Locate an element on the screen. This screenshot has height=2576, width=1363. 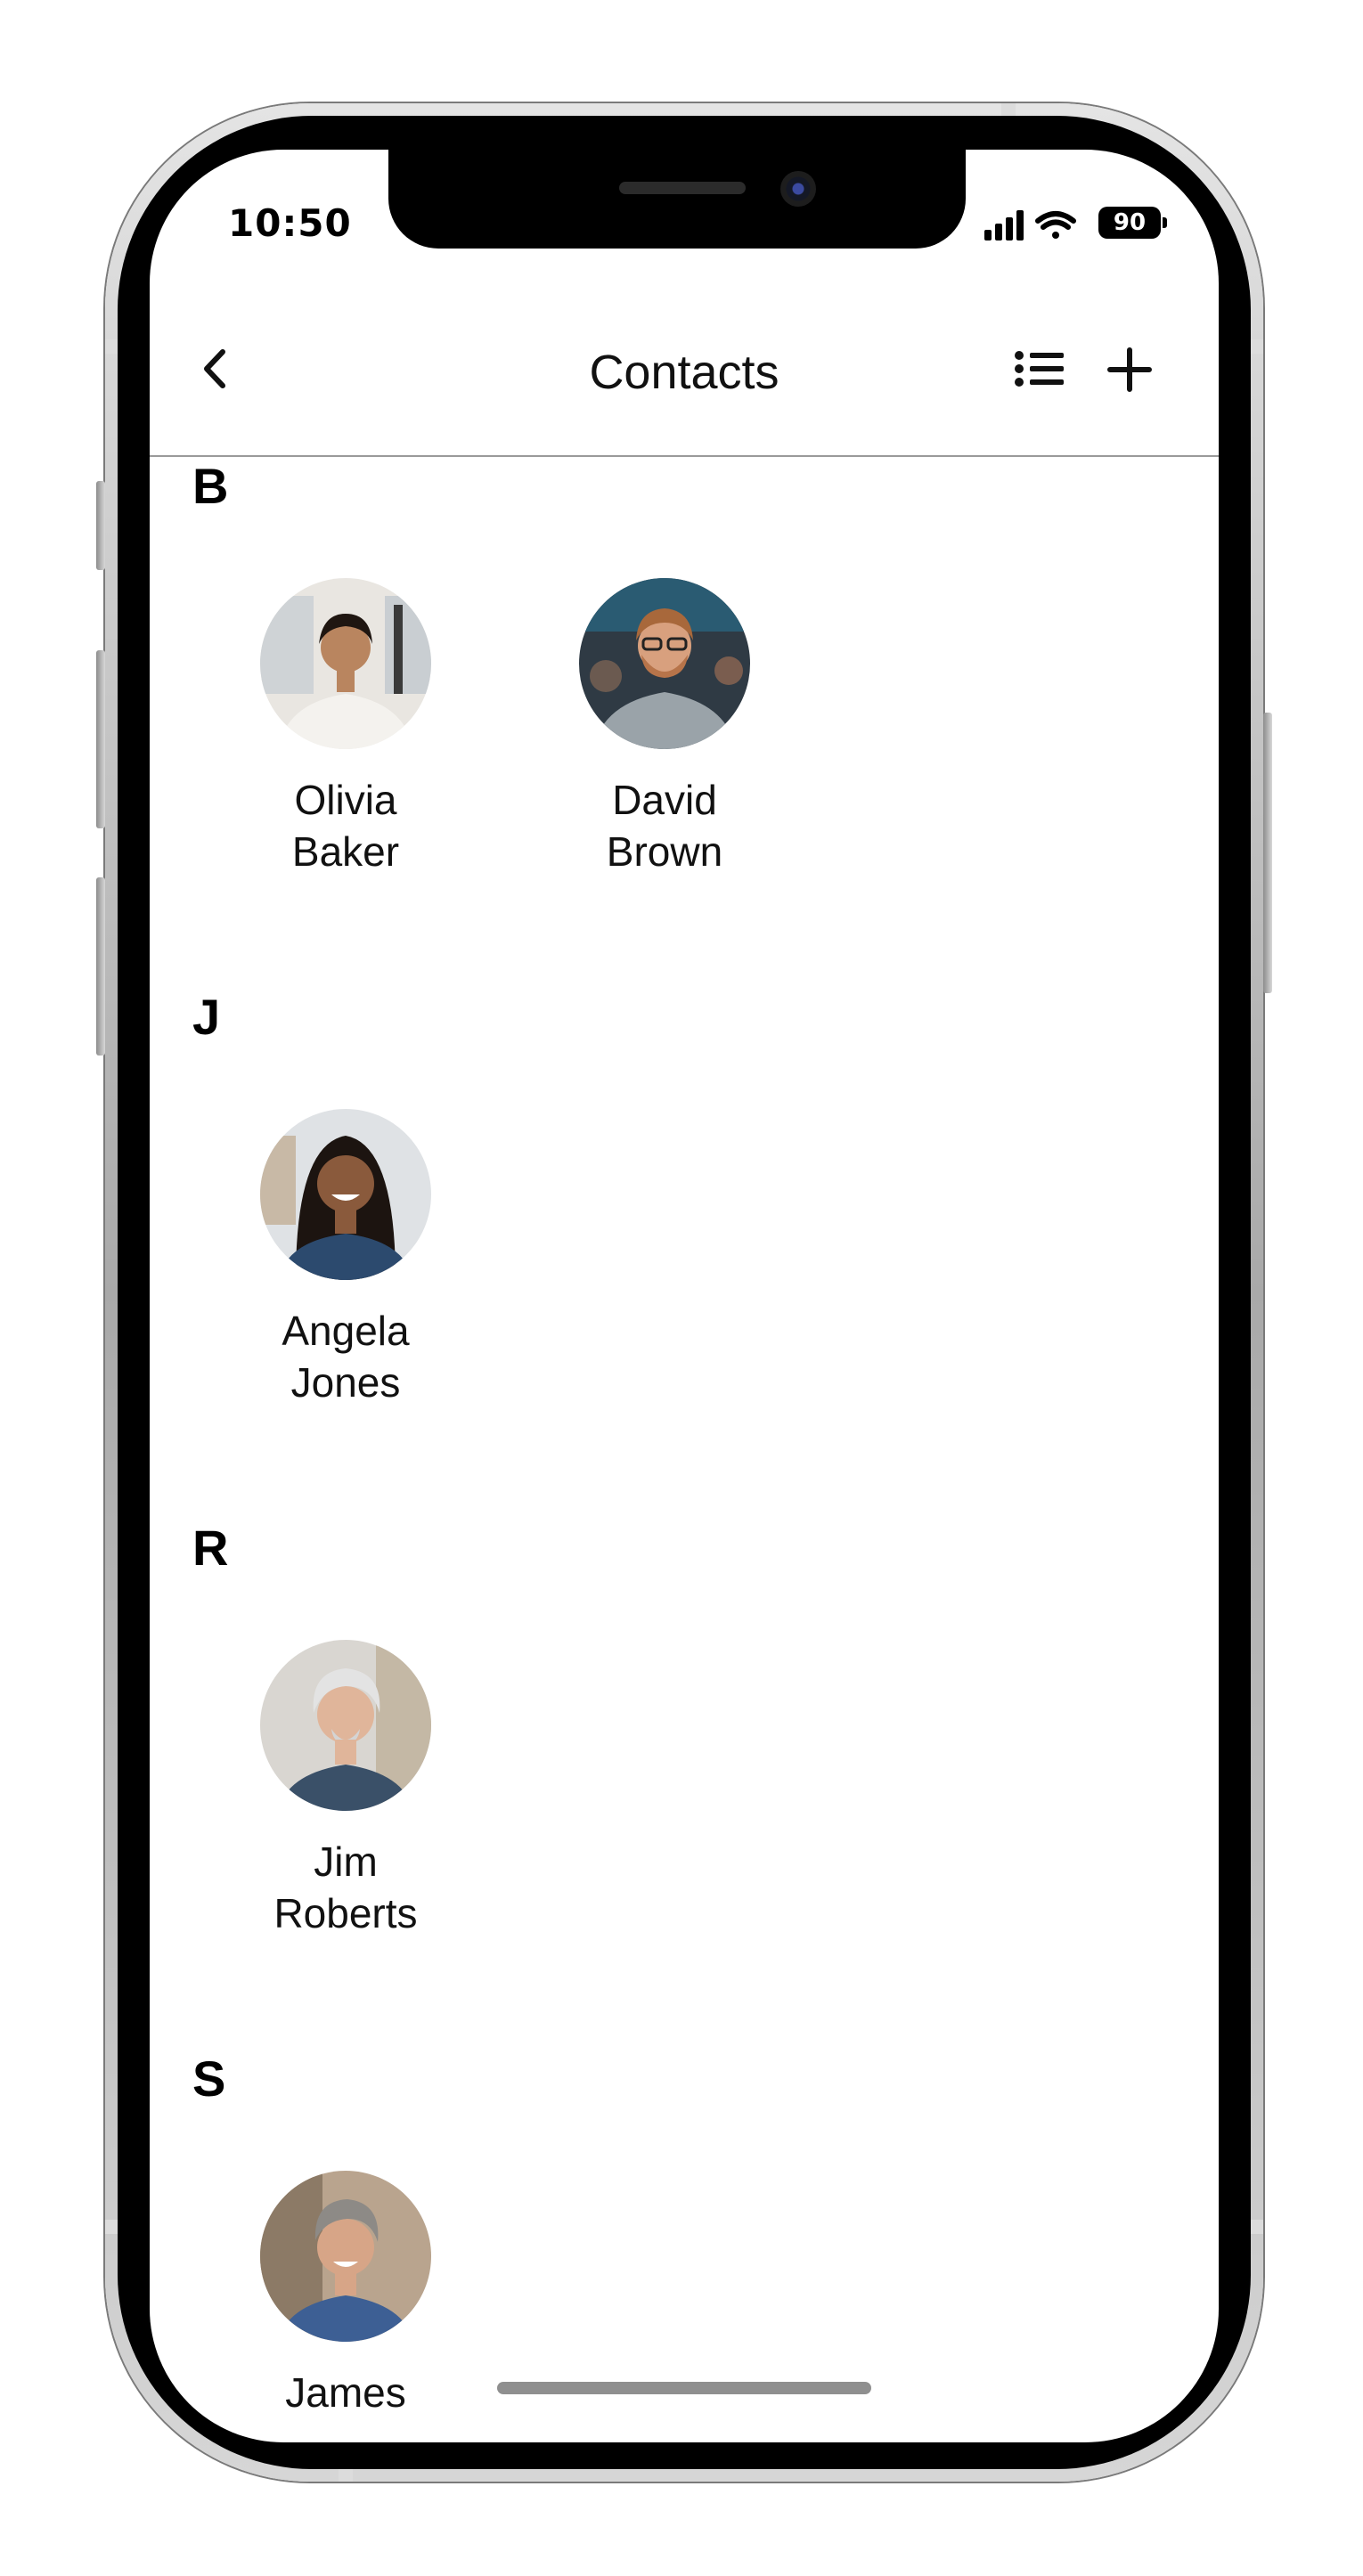
contact-card: Olivia Baker is located at coordinates (345, 728).